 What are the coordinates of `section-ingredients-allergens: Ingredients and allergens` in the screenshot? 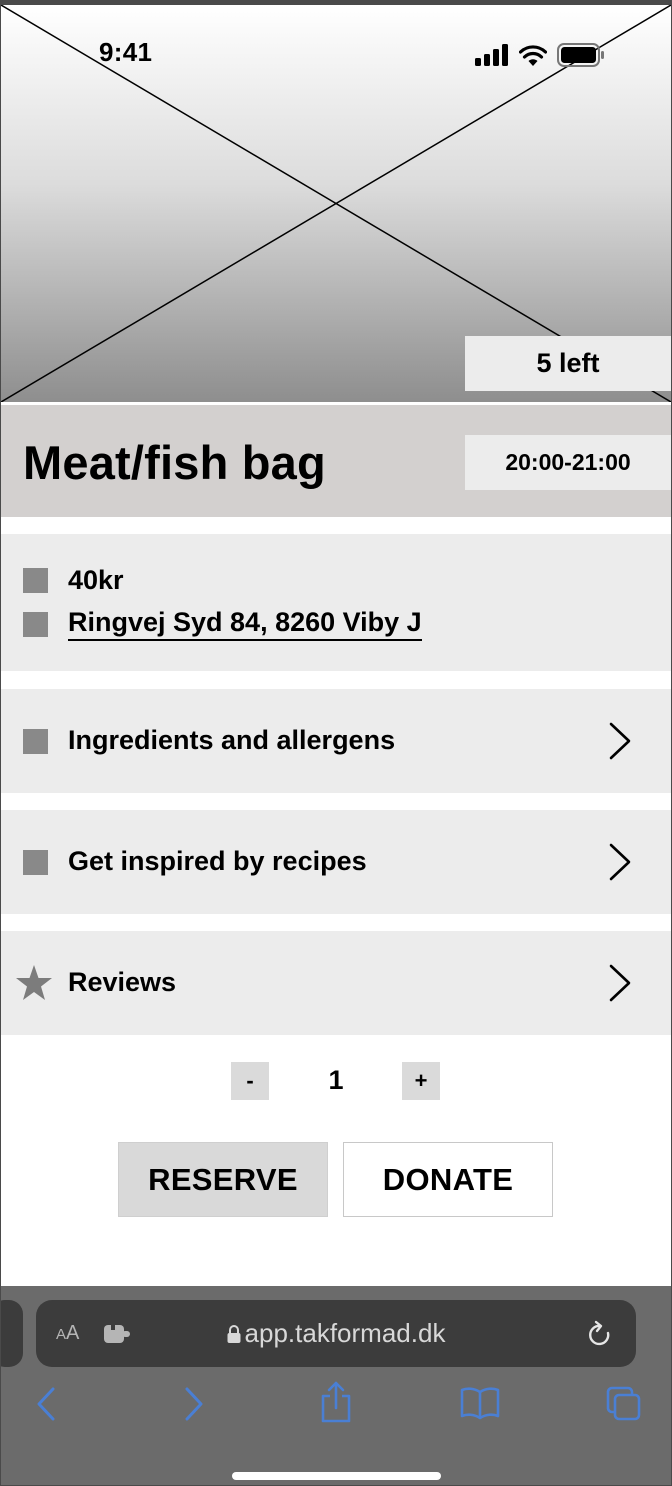 It's located at (336, 741).